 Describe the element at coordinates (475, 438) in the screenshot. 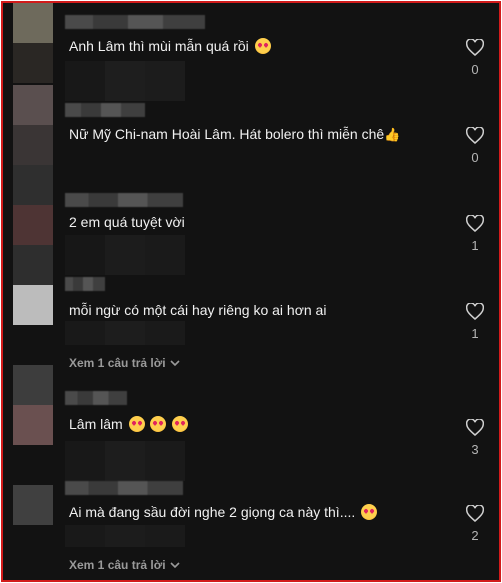

I see `like-button: 3` at that location.